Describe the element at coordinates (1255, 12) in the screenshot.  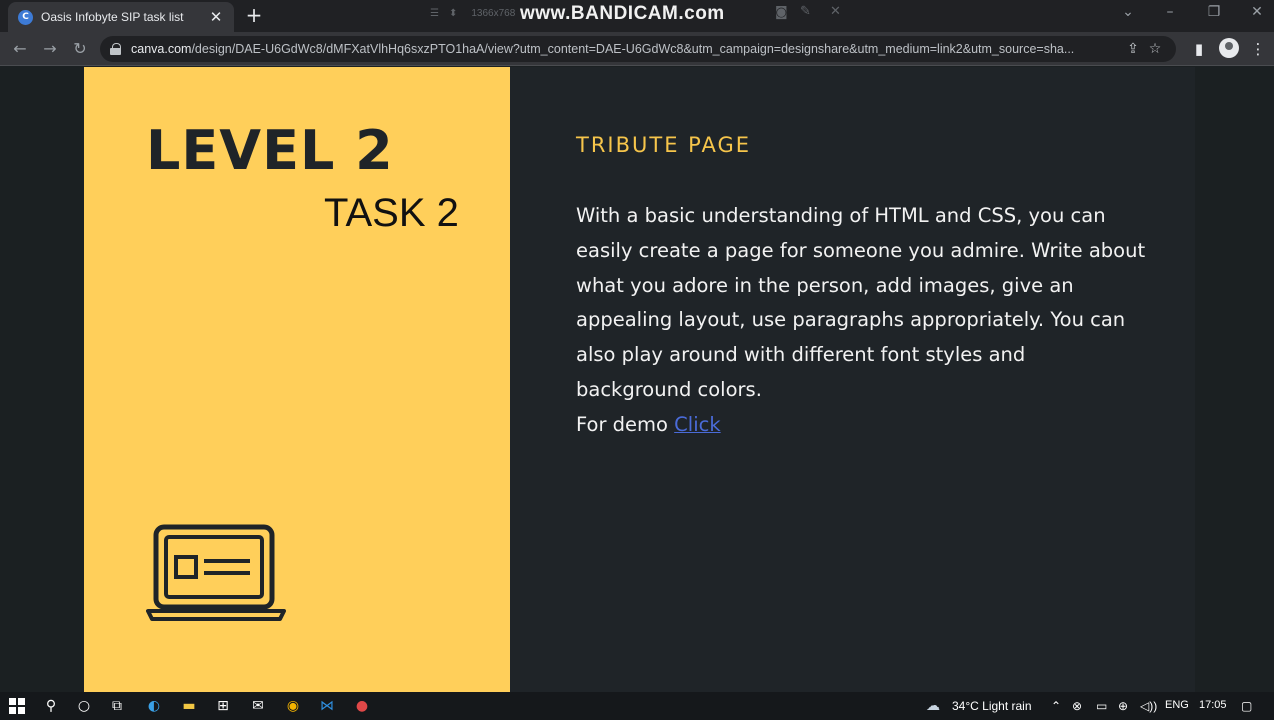
I see `close-window-icon: ✕` at that location.